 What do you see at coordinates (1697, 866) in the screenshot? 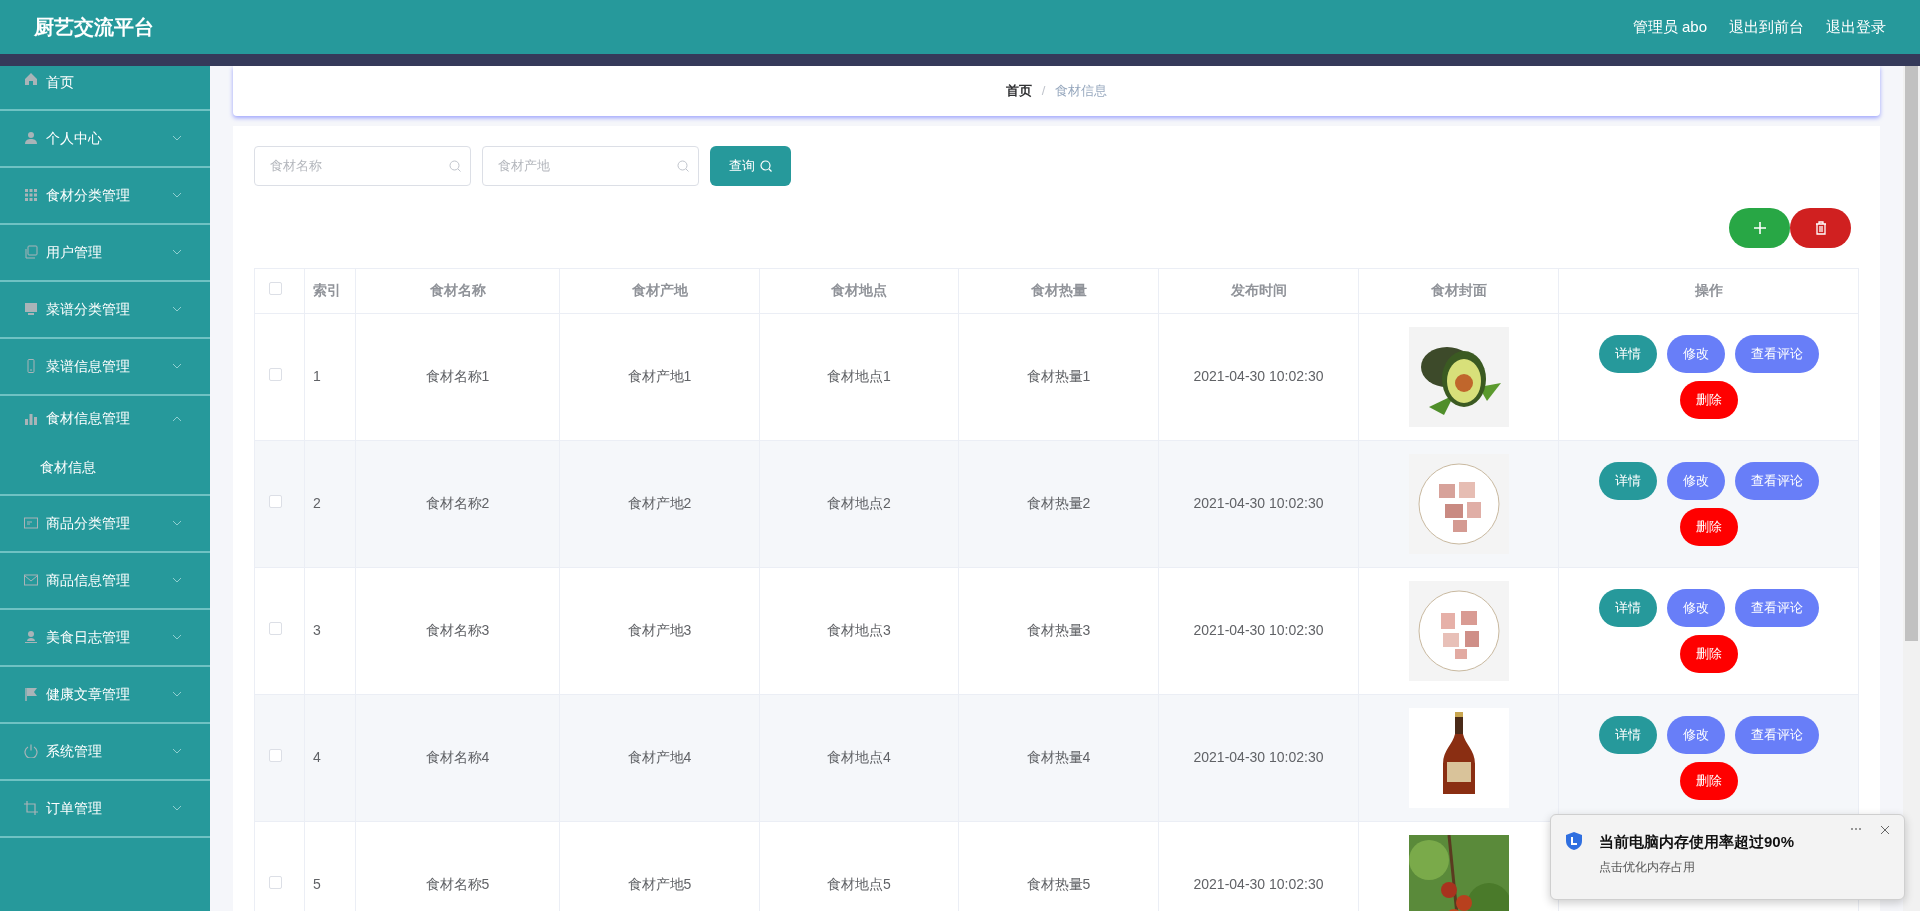
I see `notification-message: 点击优化内存占用` at bounding box center [1697, 866].